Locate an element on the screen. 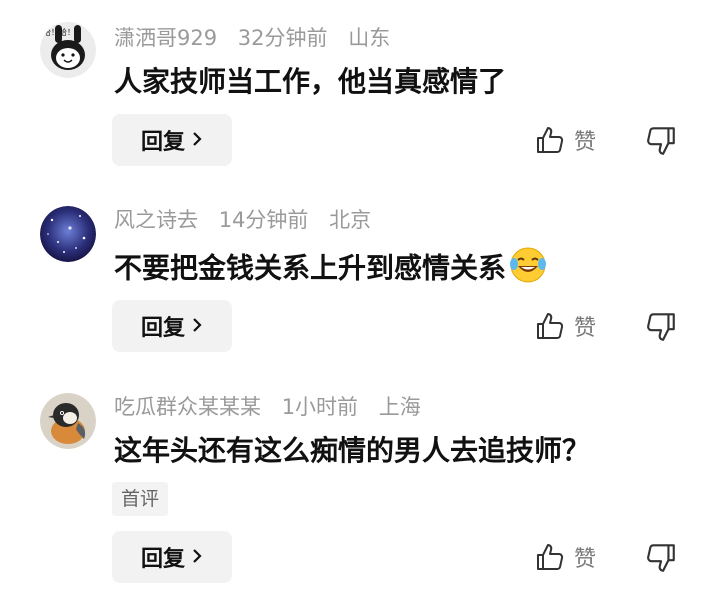 The height and width of the screenshot is (593, 720). comment-location: 上海 is located at coordinates (399, 407).